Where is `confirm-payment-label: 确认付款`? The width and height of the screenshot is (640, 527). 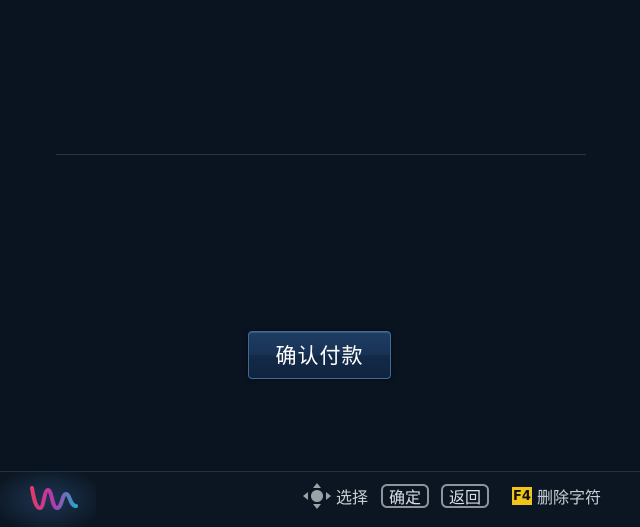 confirm-payment-label: 确认付款 is located at coordinates (319, 356).